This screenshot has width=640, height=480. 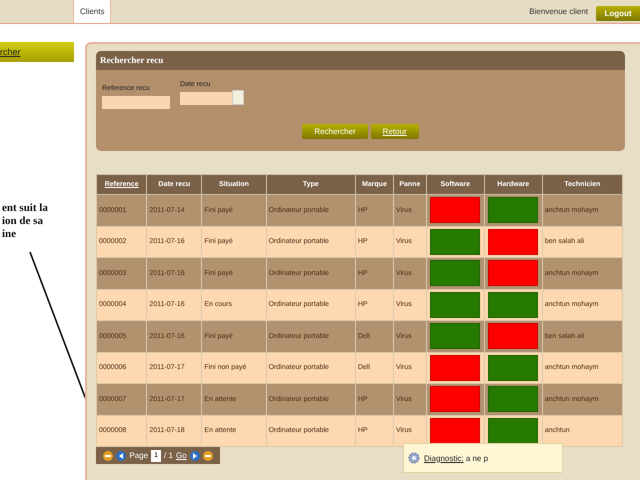 What do you see at coordinates (136, 102) in the screenshot?
I see `input-field` at bounding box center [136, 102].